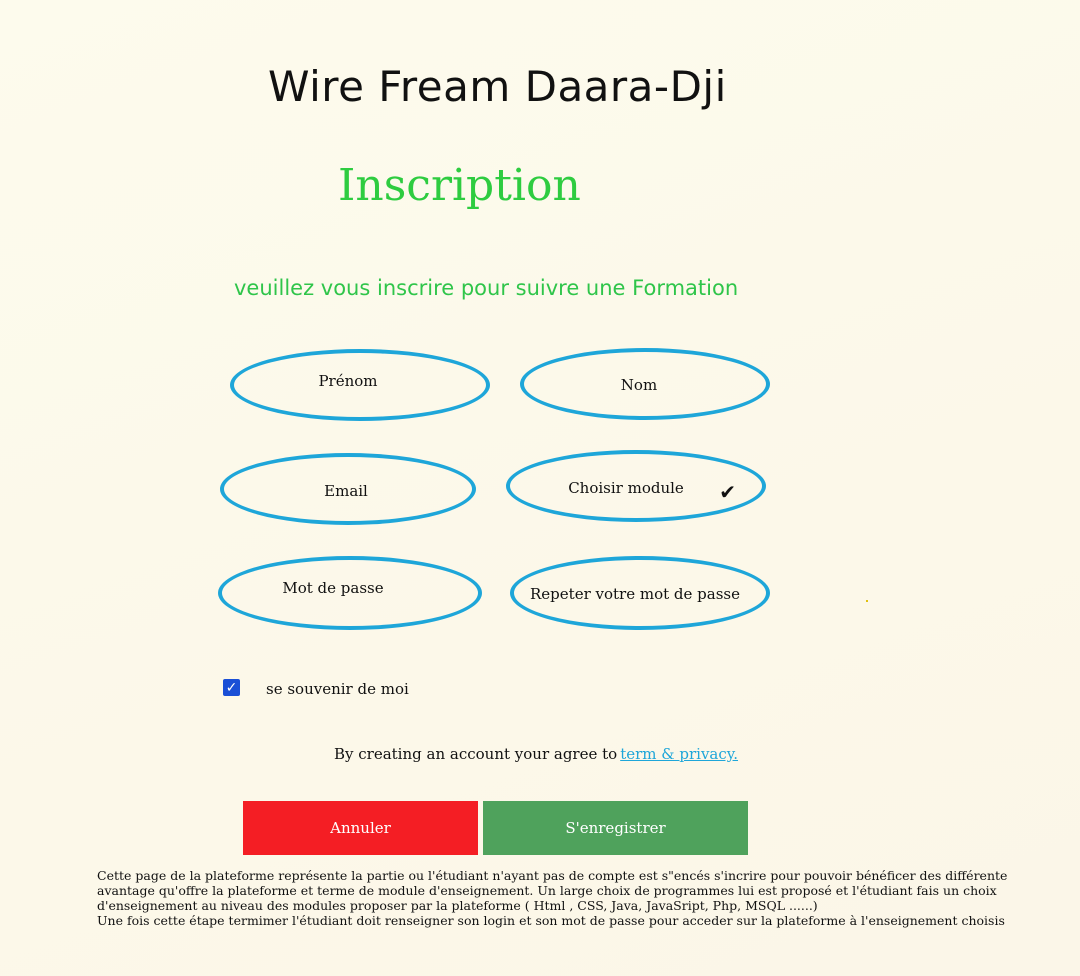 Image resolution: width=1080 pixels, height=976 pixels. I want to click on terms-privacy-link: term & privacy., so click(679, 754).